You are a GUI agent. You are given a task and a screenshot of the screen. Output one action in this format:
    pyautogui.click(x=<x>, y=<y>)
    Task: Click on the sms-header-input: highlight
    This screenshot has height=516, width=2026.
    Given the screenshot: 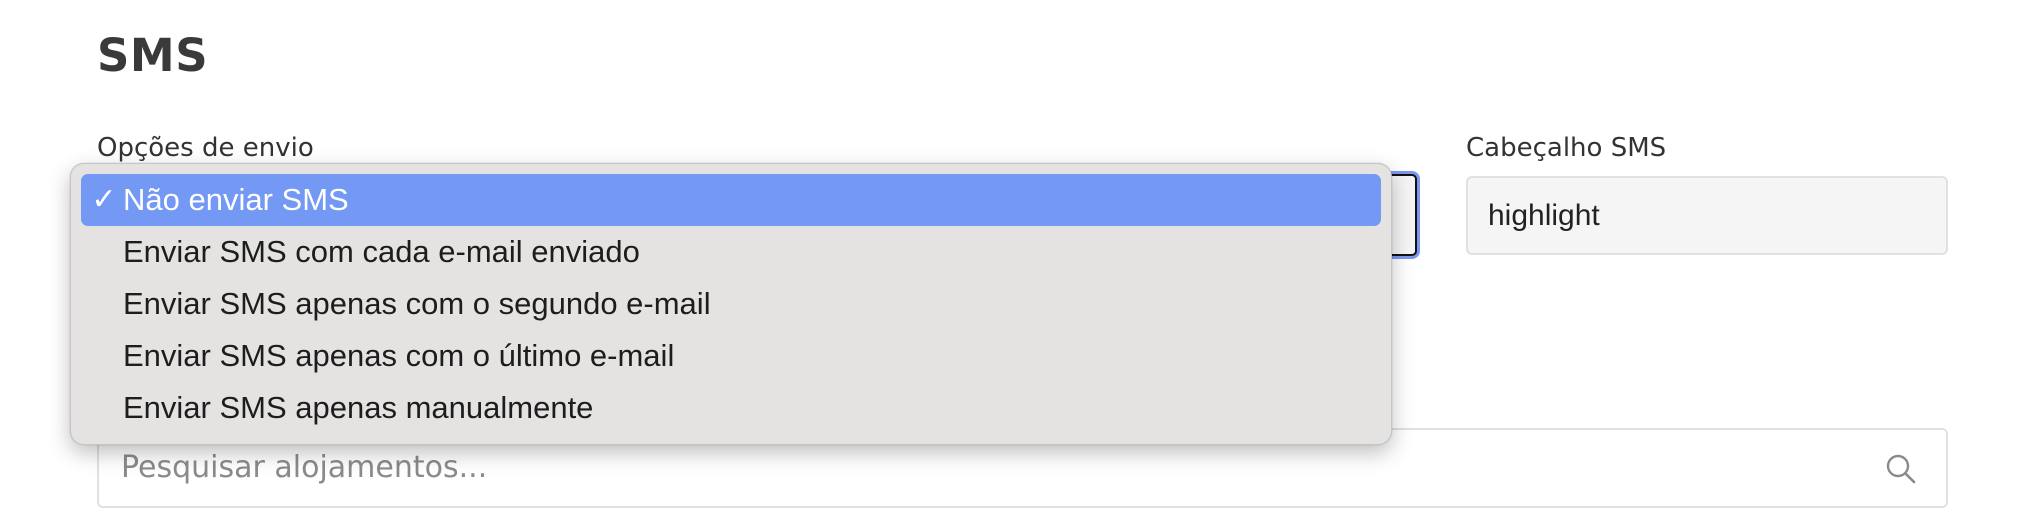 What is the action you would take?
    pyautogui.click(x=1707, y=215)
    